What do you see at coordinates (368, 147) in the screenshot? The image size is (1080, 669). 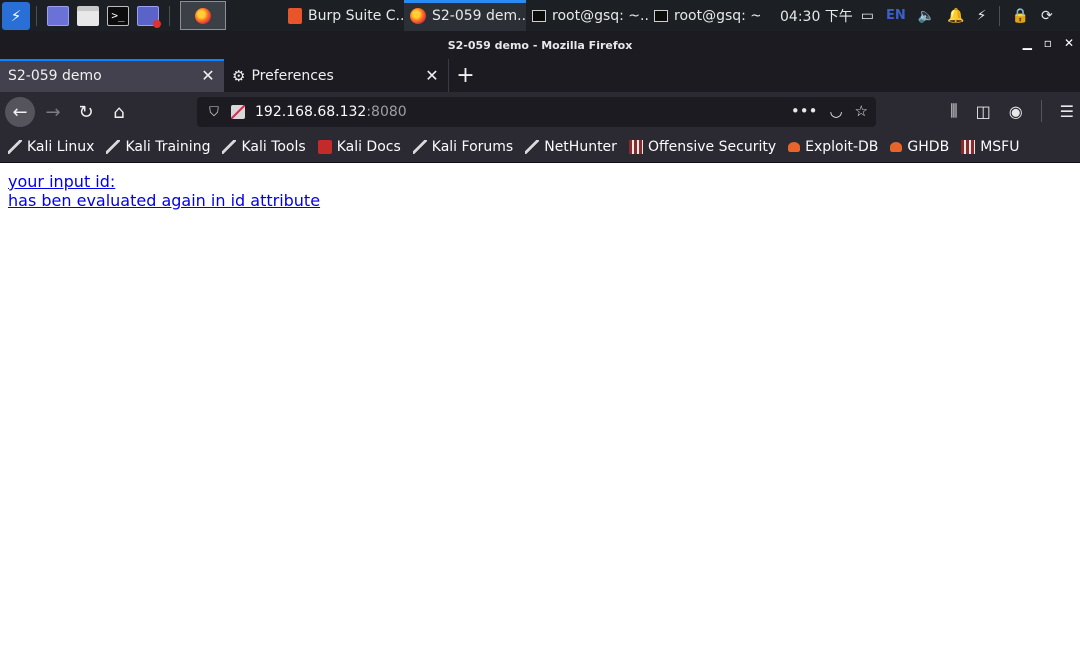 I see `bookmark-label: Kali Docs` at bounding box center [368, 147].